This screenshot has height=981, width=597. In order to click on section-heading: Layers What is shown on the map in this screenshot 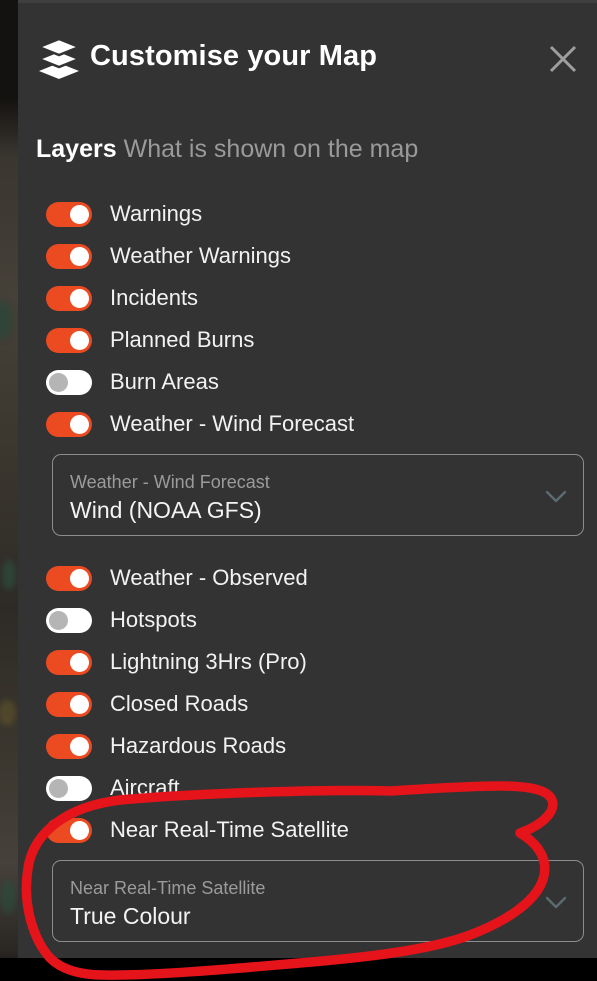, I will do `click(227, 149)`.